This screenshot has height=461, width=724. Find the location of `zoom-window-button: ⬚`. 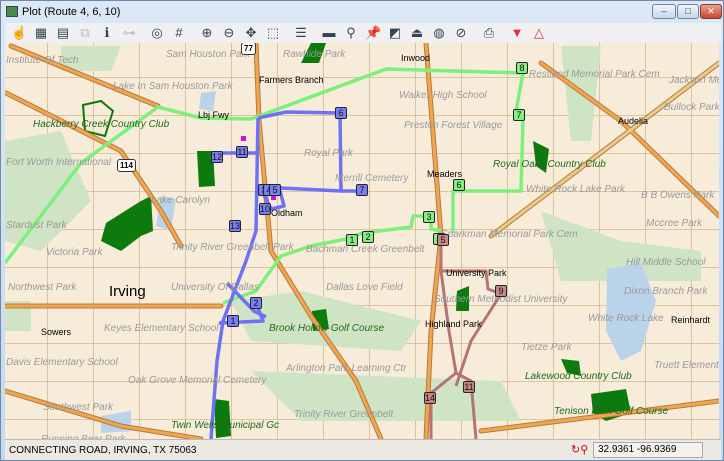

zoom-window-button: ⬚ is located at coordinates (273, 33).